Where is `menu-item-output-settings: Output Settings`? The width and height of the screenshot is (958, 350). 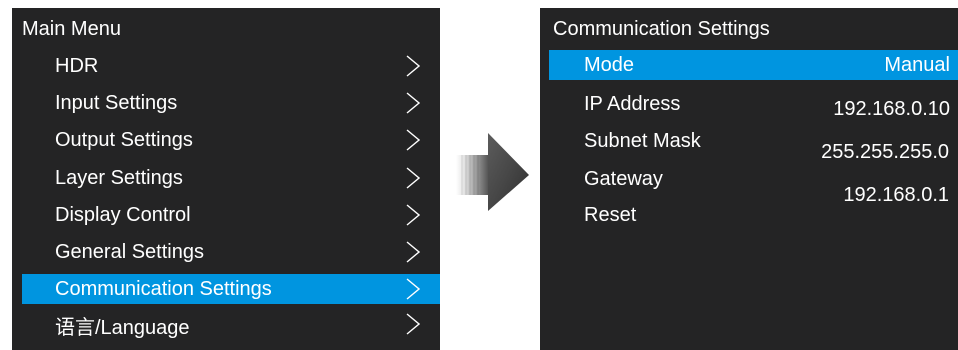 menu-item-output-settings: Output Settings is located at coordinates (231, 140).